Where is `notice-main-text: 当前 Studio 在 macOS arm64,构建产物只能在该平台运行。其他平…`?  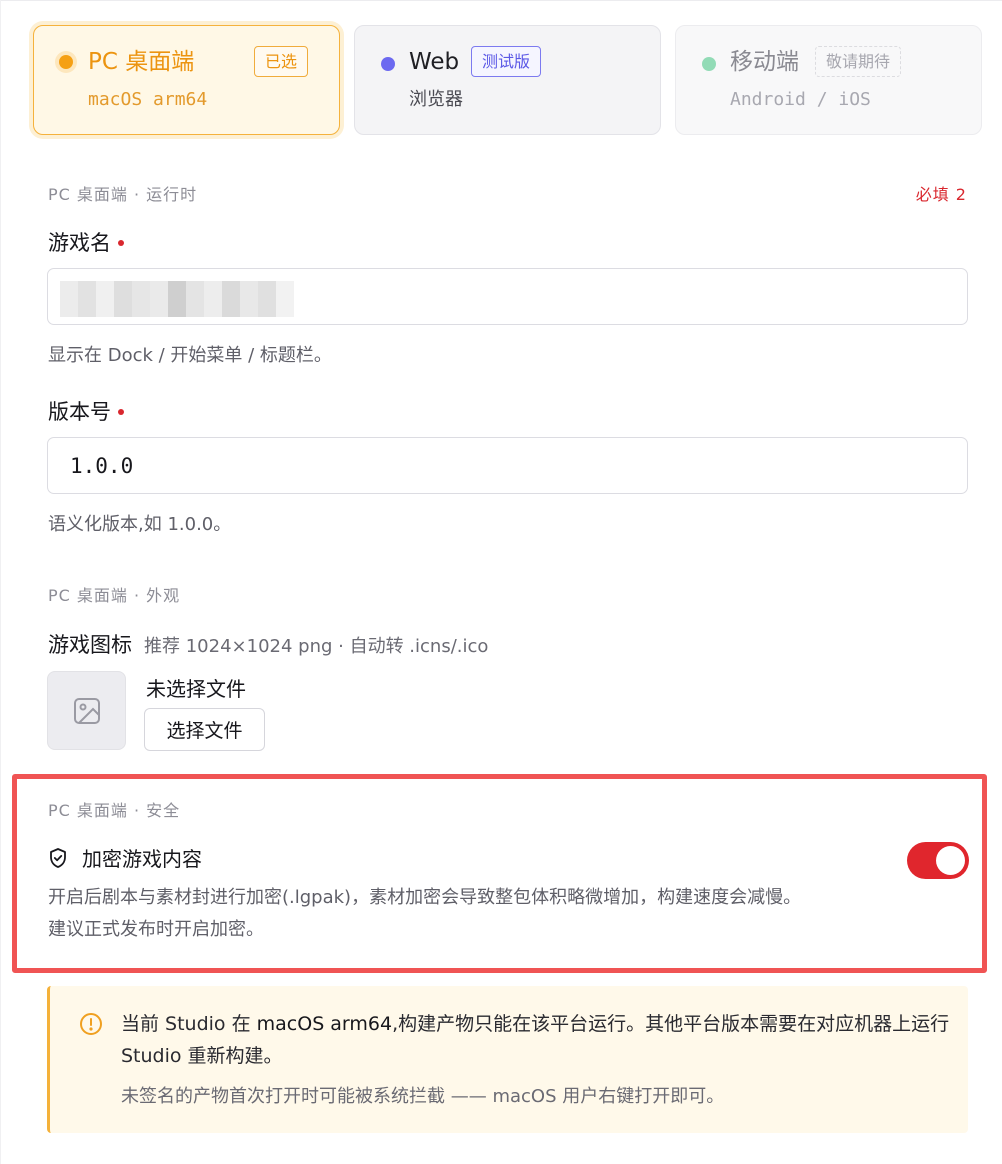 notice-main-text: 当前 Studio 在 macOS arm64,构建产物只能在该平台运行。其他平… is located at coordinates (536, 1040).